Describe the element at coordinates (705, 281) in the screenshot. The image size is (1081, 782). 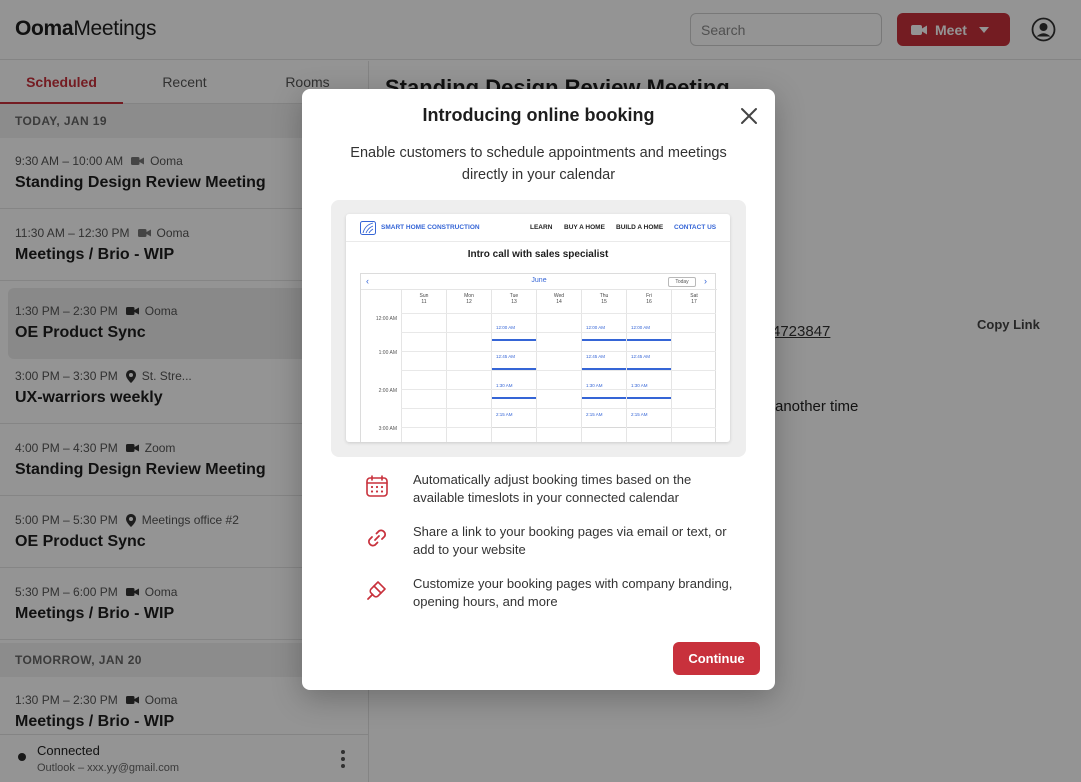
I see `chevron-right-icon: ›` at that location.